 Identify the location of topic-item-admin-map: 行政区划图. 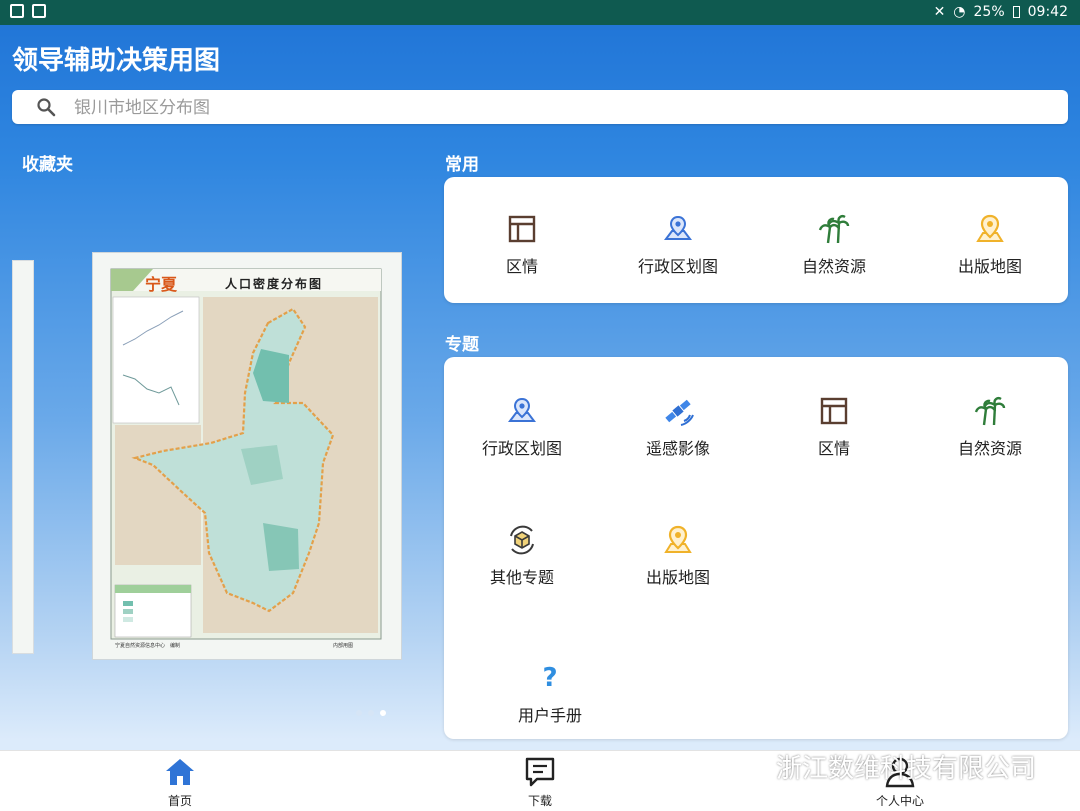
(522, 435).